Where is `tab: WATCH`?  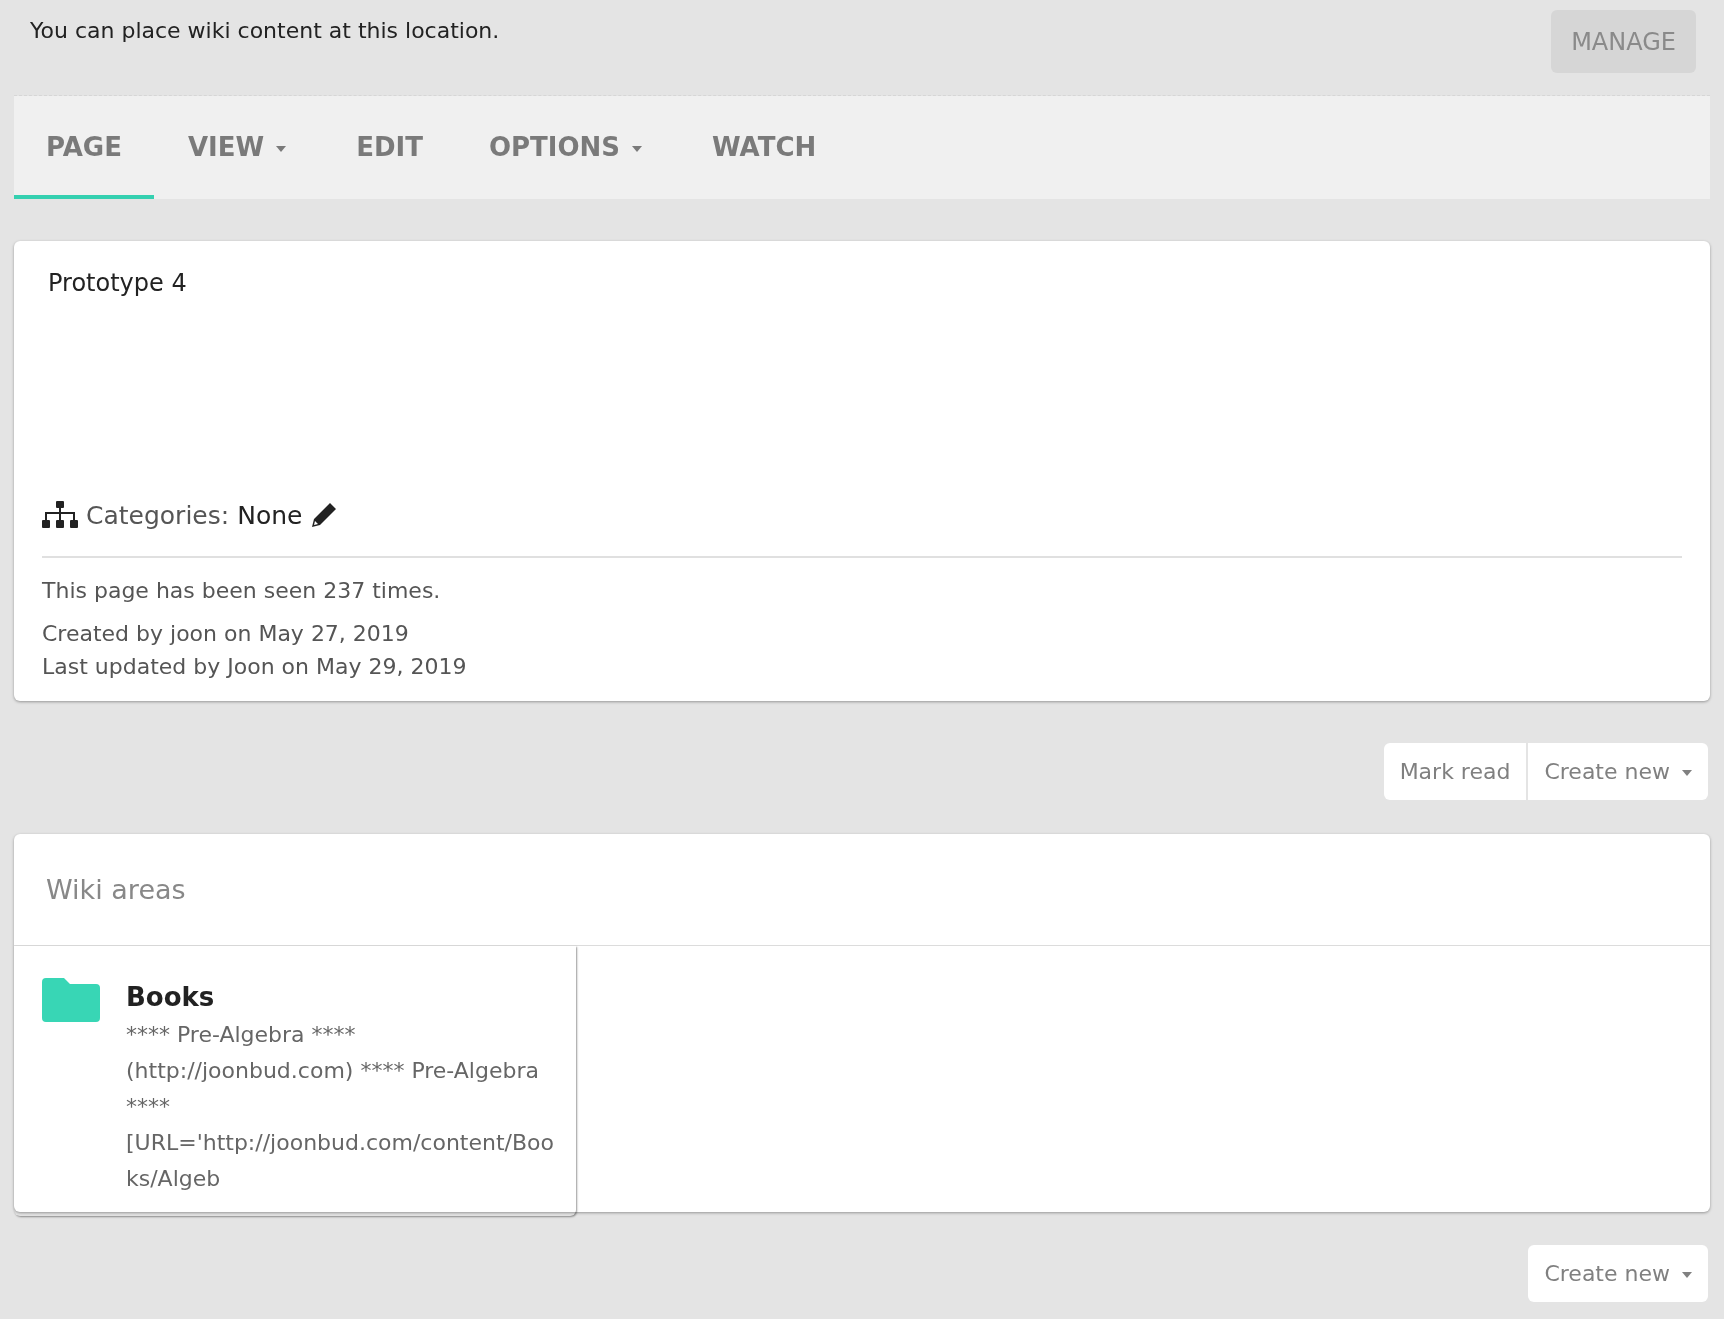
tab: WATCH is located at coordinates (764, 147).